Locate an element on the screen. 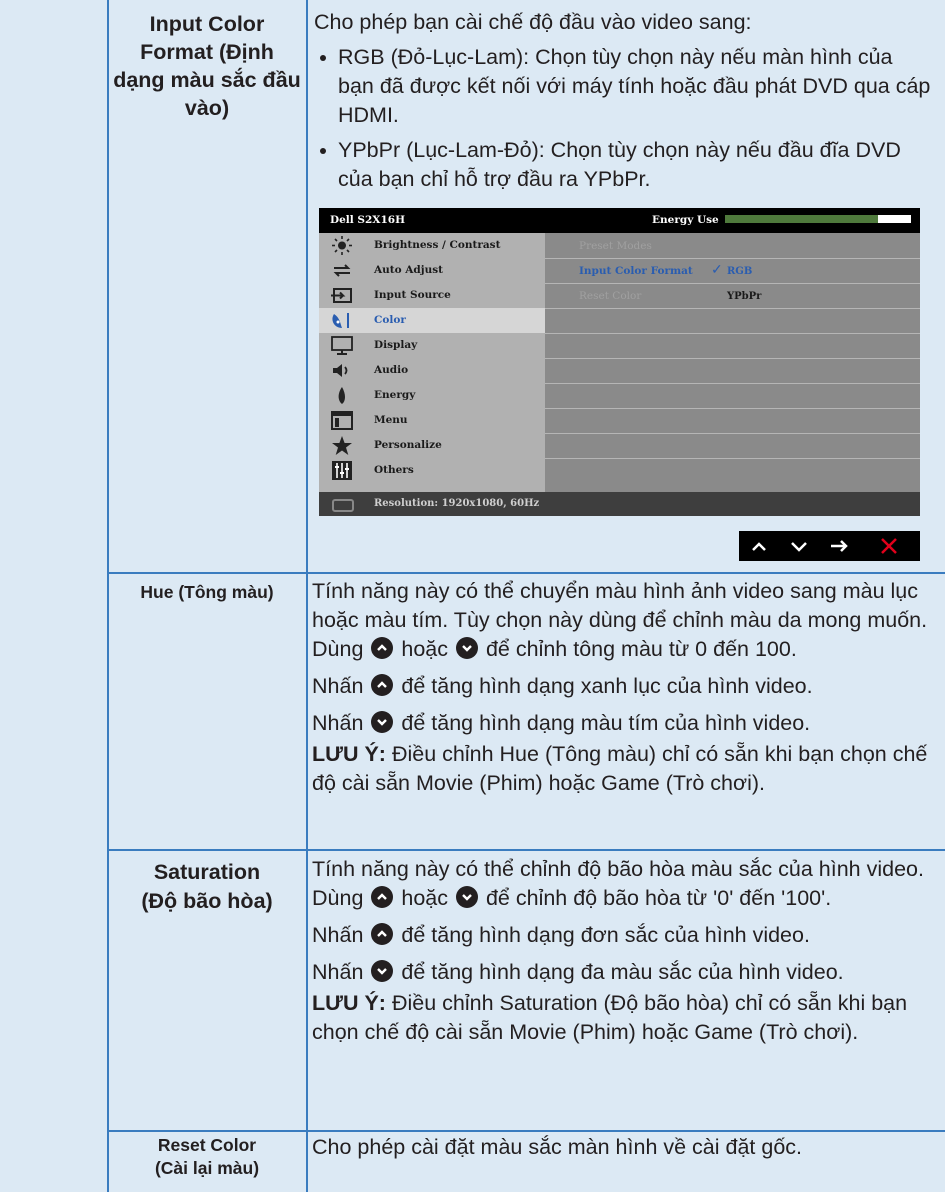 The image size is (945, 1192). energy-icon is located at coordinates (342, 395).